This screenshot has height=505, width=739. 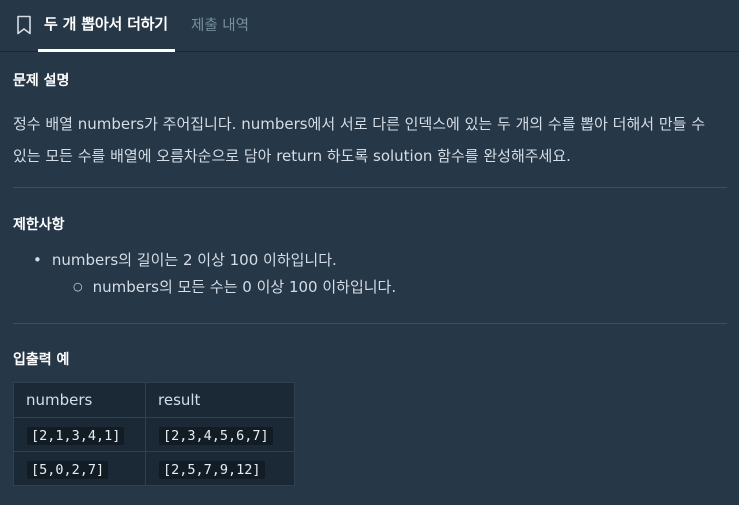 I want to click on table-cell: [2,3,4,5,6,7], so click(x=220, y=434).